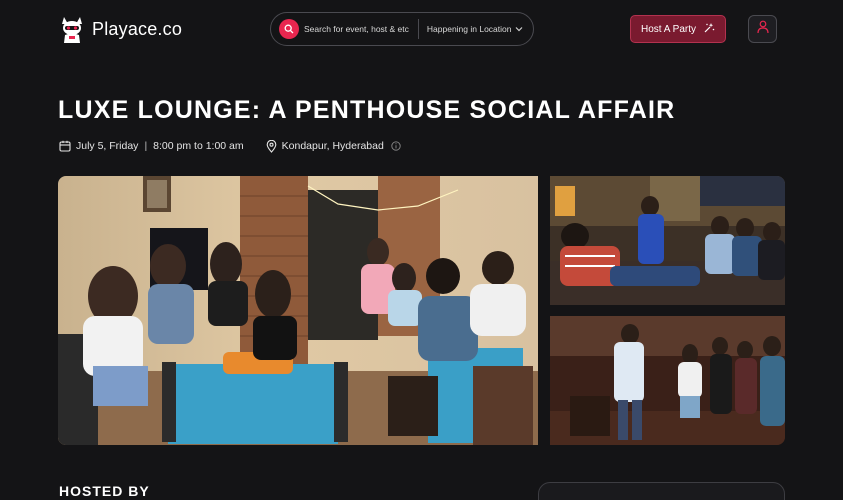 The width and height of the screenshot is (843, 500). Describe the element at coordinates (709, 29) in the screenshot. I see `sparkle-icon` at that location.